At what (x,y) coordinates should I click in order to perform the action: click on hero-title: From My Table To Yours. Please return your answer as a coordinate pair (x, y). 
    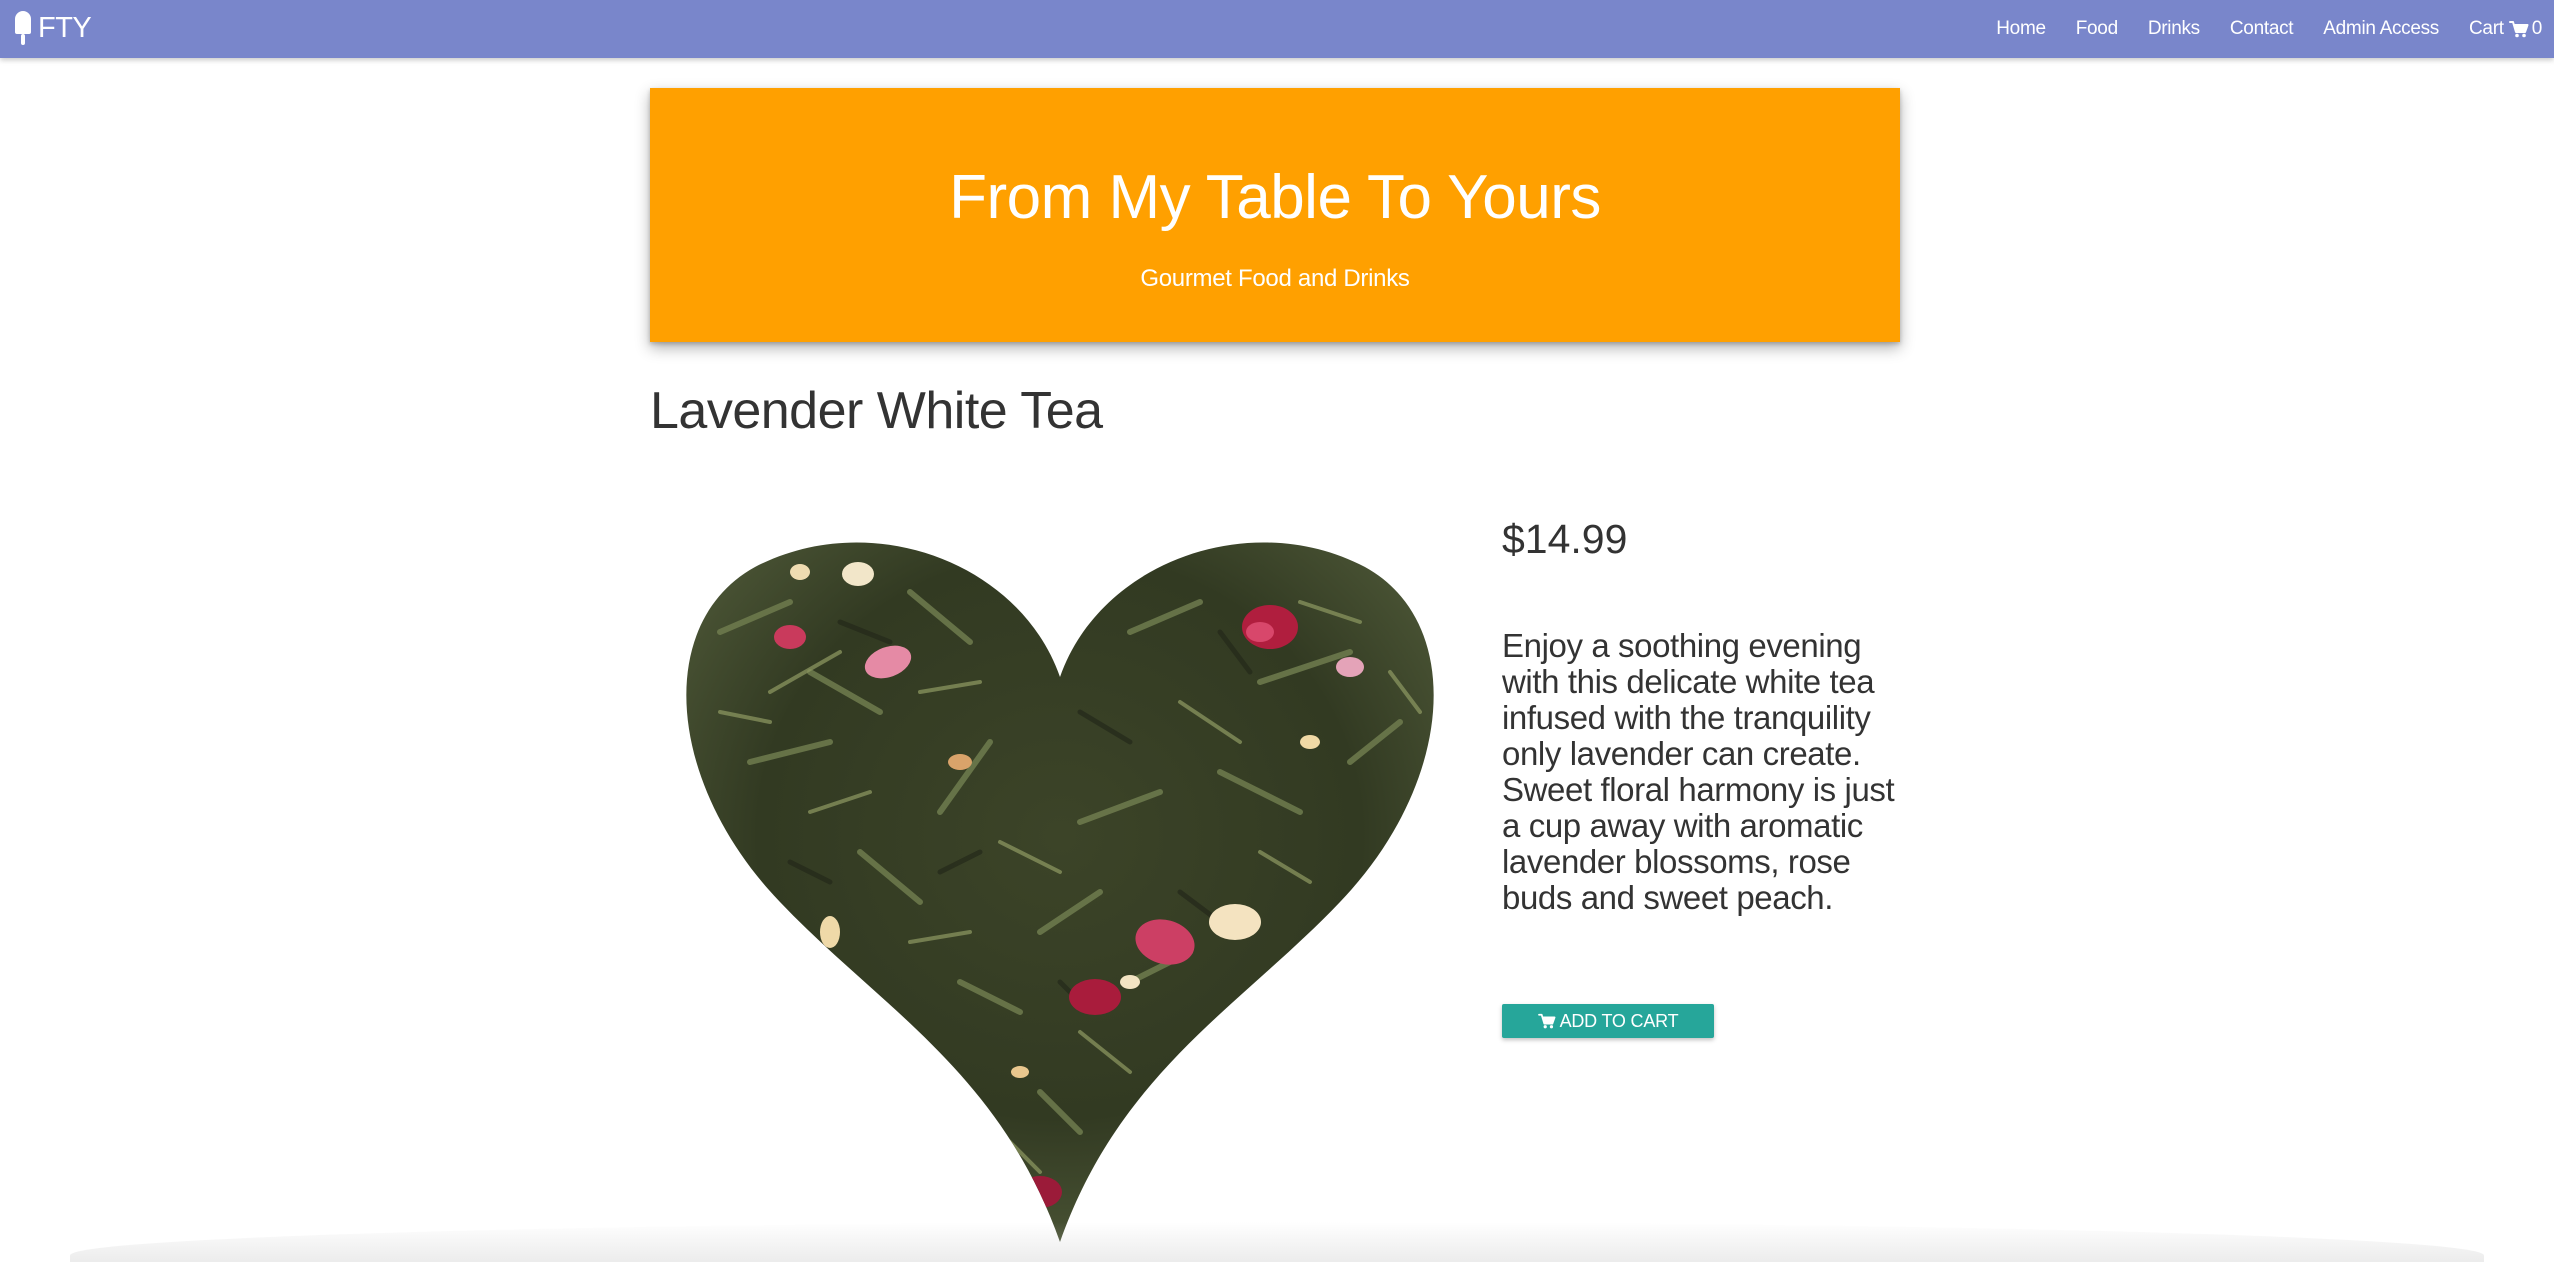
    Looking at the image, I should click on (1275, 197).